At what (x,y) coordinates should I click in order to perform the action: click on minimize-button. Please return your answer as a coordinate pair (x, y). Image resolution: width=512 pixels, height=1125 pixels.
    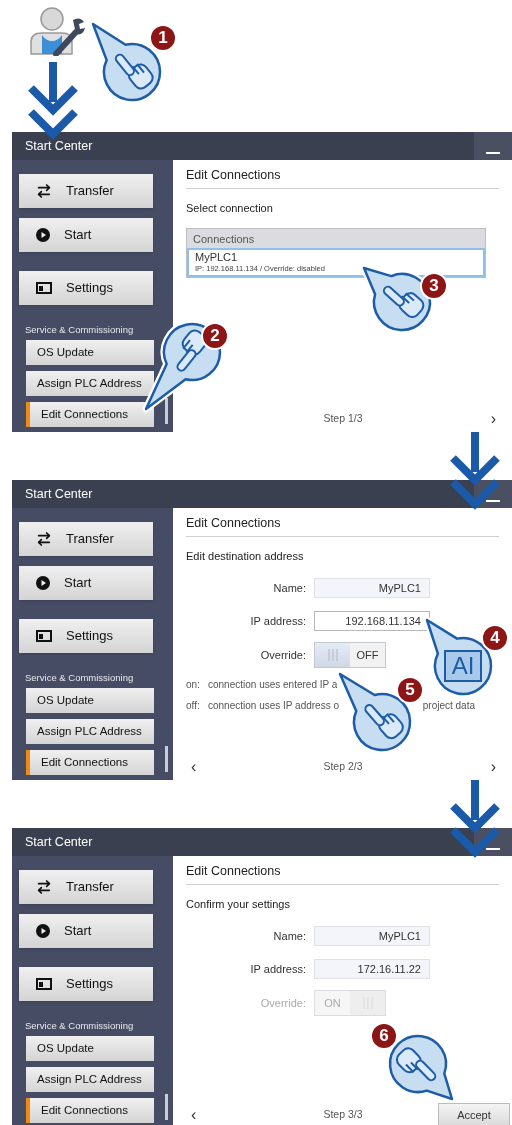
    Looking at the image, I should click on (493, 146).